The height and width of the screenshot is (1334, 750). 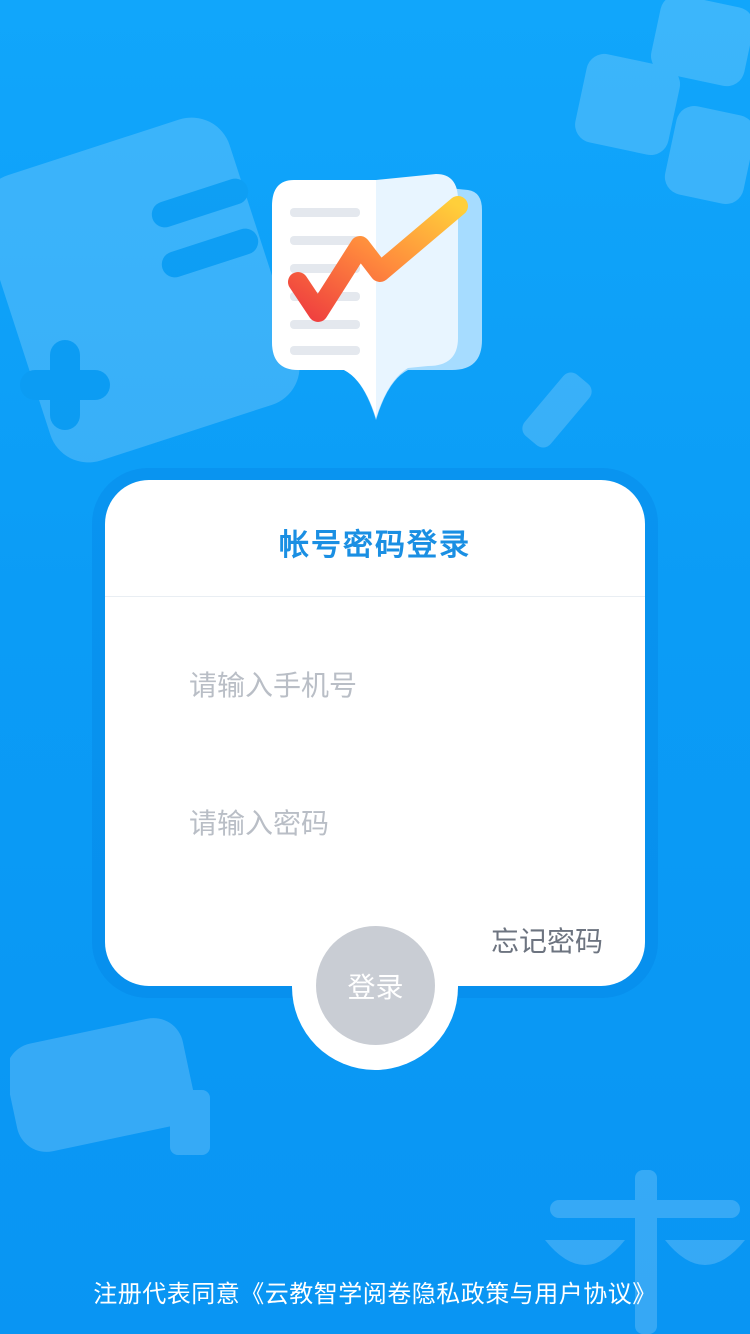 I want to click on balance-scale-icon, so click(x=645, y=1252).